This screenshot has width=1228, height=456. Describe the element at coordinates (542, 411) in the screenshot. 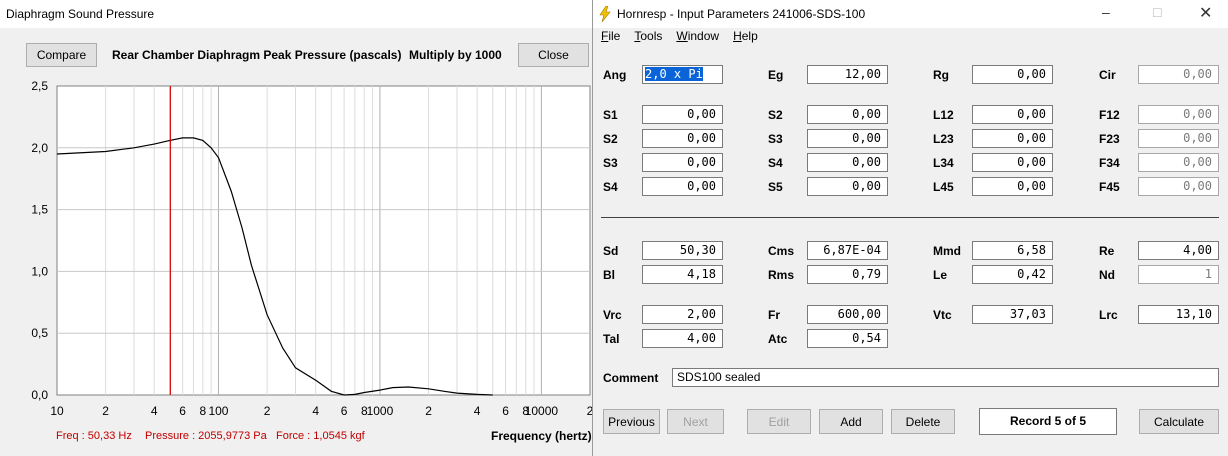

I see `x-tick-label: 10000` at that location.